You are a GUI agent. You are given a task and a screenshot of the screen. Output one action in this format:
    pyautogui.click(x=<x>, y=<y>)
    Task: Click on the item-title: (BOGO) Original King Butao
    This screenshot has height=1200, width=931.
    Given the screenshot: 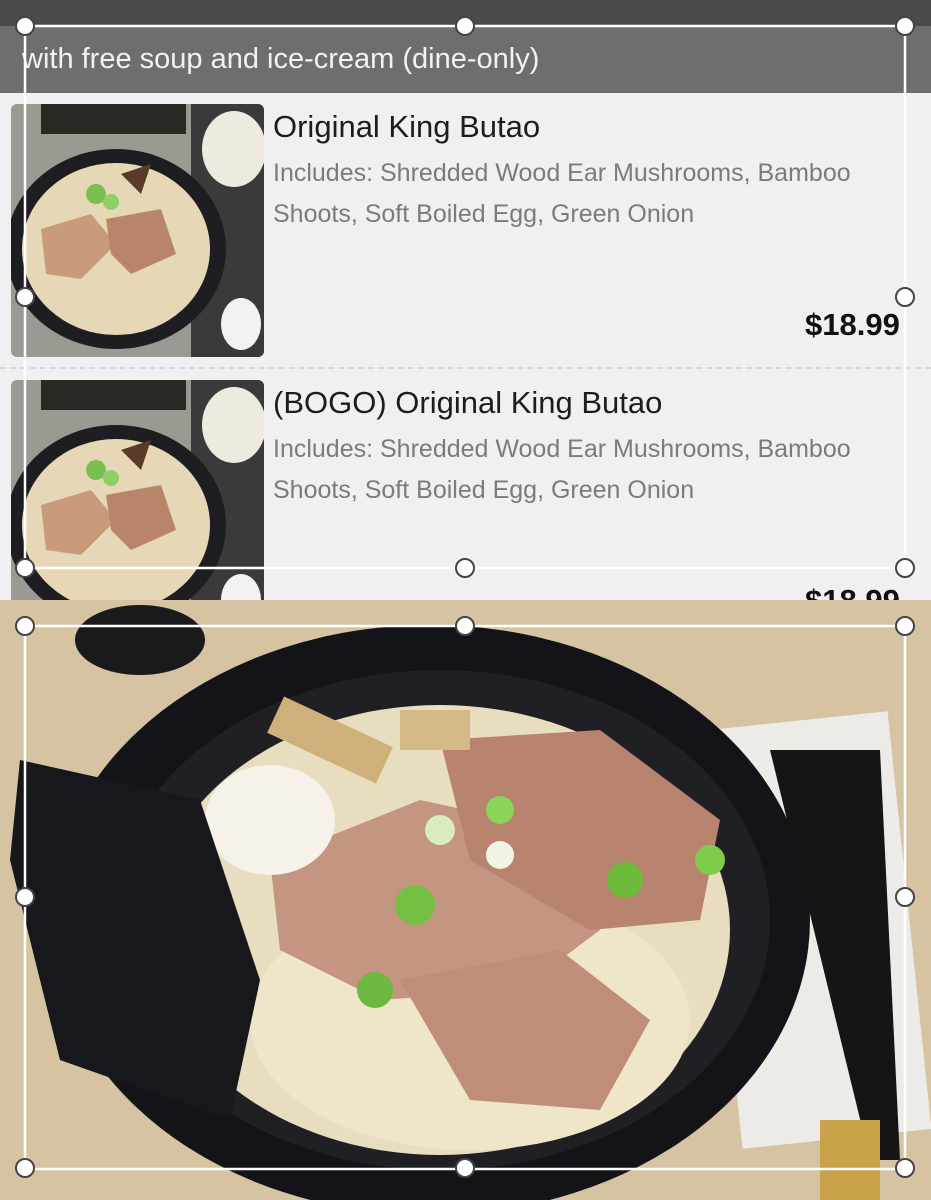 What is the action you would take?
    pyautogui.click(x=468, y=402)
    